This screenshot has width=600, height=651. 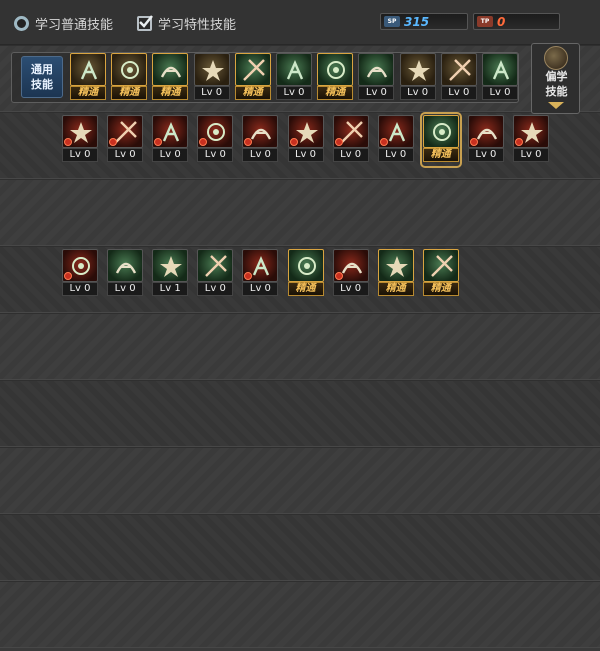 What do you see at coordinates (197, 25) in the screenshot?
I see `learn-special-label: 学习特性技能` at bounding box center [197, 25].